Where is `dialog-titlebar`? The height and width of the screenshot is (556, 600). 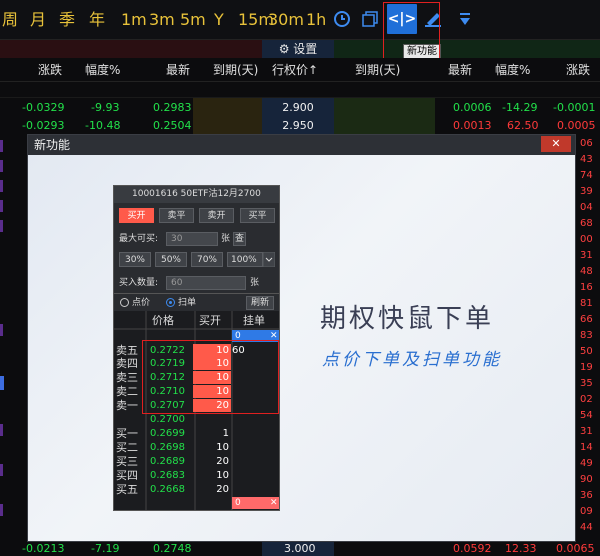
dialog-titlebar is located at coordinates (301, 145).